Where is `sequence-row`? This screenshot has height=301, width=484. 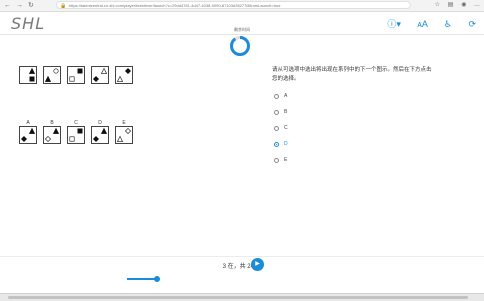 sequence-row is located at coordinates (79, 75).